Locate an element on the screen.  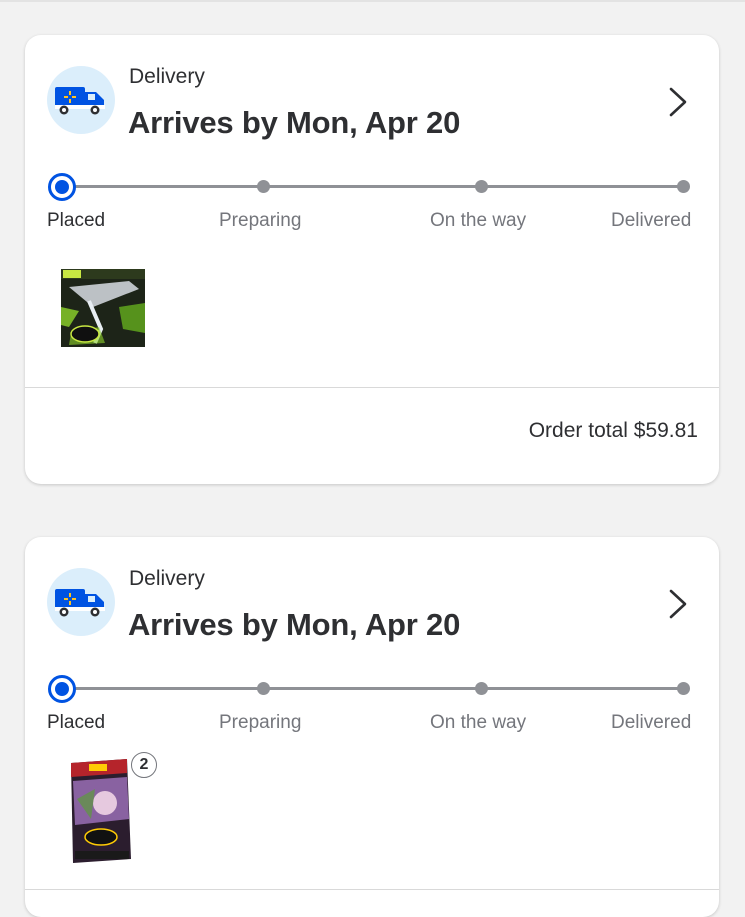
order-total: Order total $59.81 is located at coordinates (613, 430).